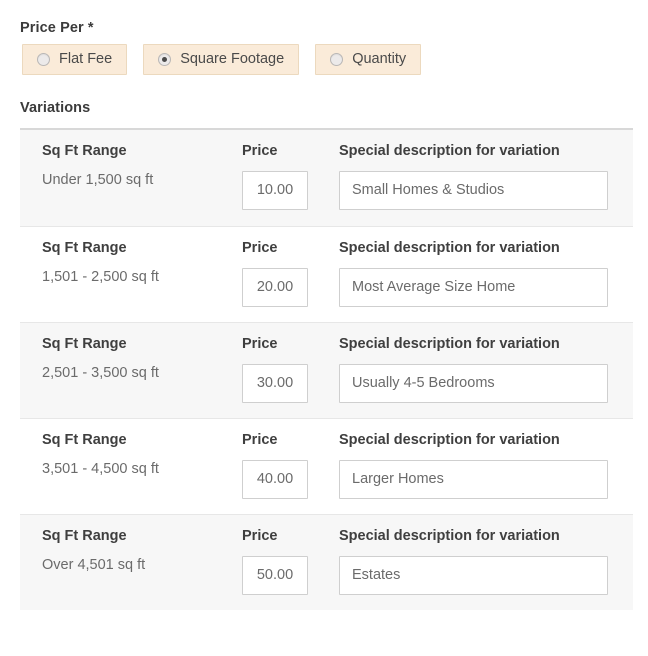  Describe the element at coordinates (142, 550) in the screenshot. I see `variation-range-cell: Sq Ft Range Over 4,501 sq ft` at that location.